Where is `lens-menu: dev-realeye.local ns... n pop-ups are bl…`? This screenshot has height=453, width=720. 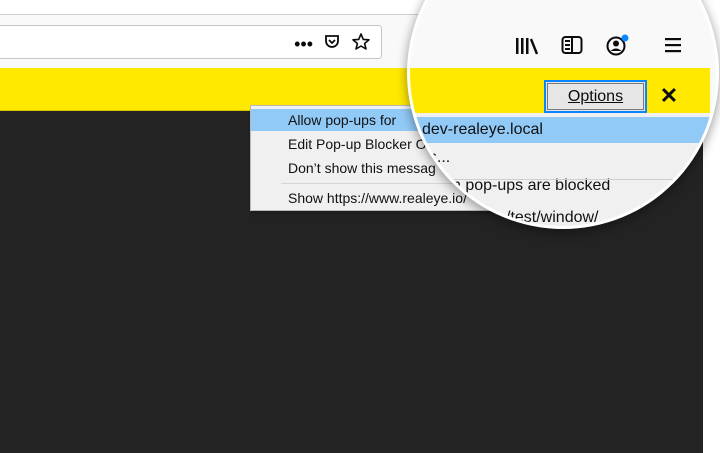 lens-menu: dev-realeye.local ns... n pop-ups are bl… is located at coordinates (563, 169).